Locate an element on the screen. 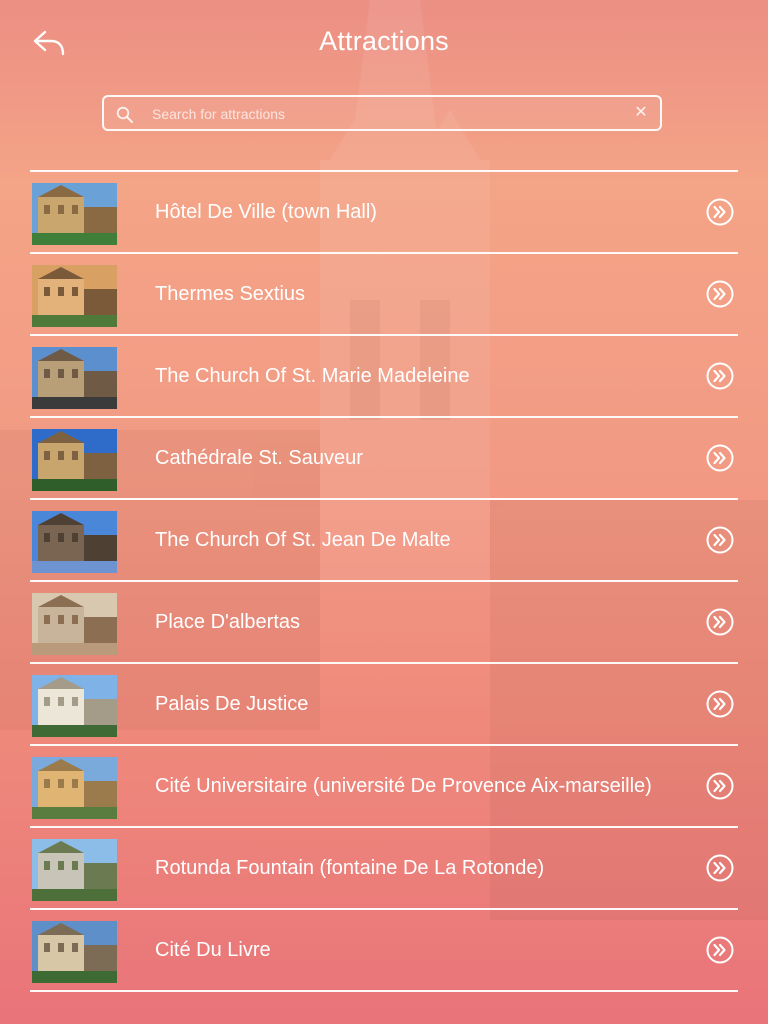 The height and width of the screenshot is (1024, 768). attraction-name: The Church Of St. Jean De Malte is located at coordinates (303, 539).